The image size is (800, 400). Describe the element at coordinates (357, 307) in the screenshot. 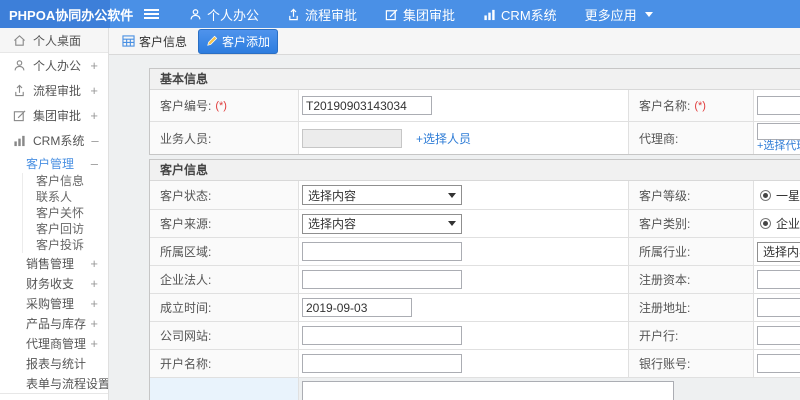

I see `founded-date-input` at that location.